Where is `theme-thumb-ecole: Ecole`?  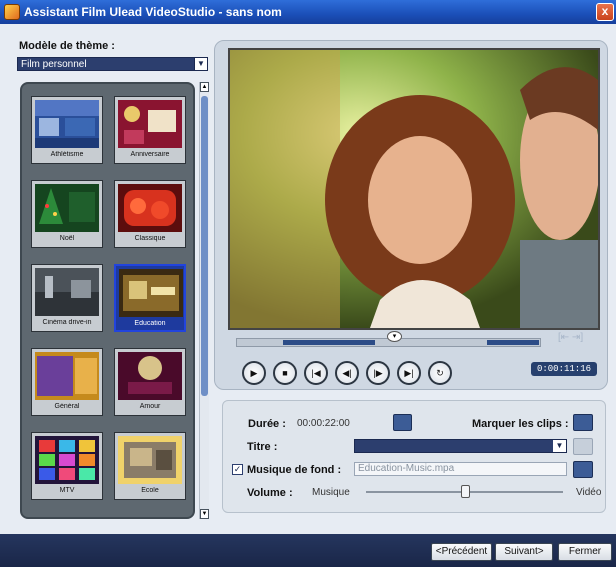 theme-thumb-ecole: Ecole is located at coordinates (150, 466).